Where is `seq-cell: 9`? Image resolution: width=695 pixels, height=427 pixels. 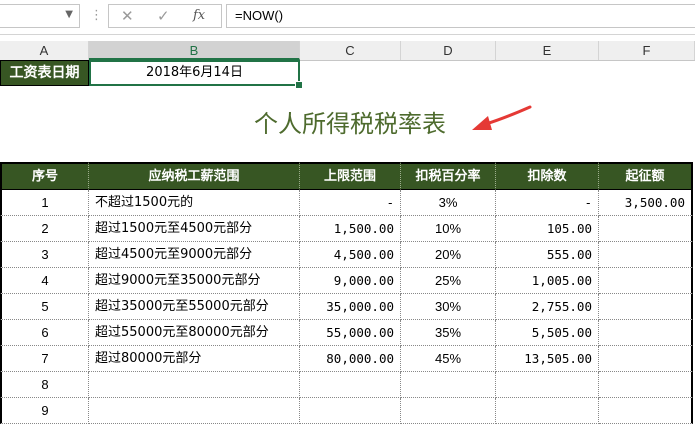 seq-cell: 9 is located at coordinates (44, 411).